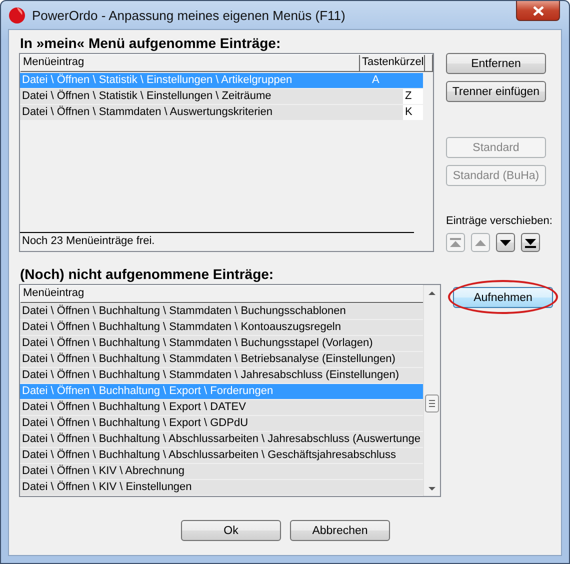 This screenshot has height=564, width=570. I want to click on add-button: Aufnehmen, so click(503, 297).